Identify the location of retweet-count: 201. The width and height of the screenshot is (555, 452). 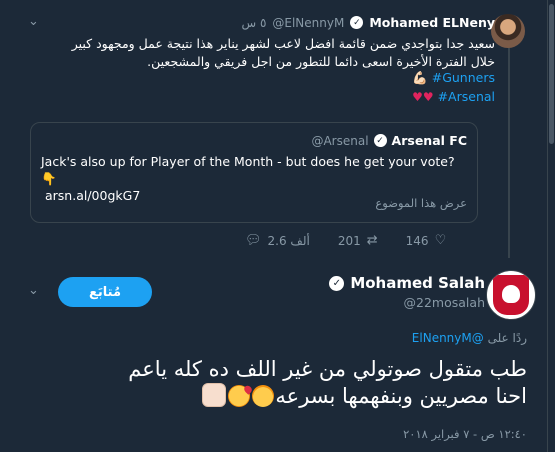
(349, 240).